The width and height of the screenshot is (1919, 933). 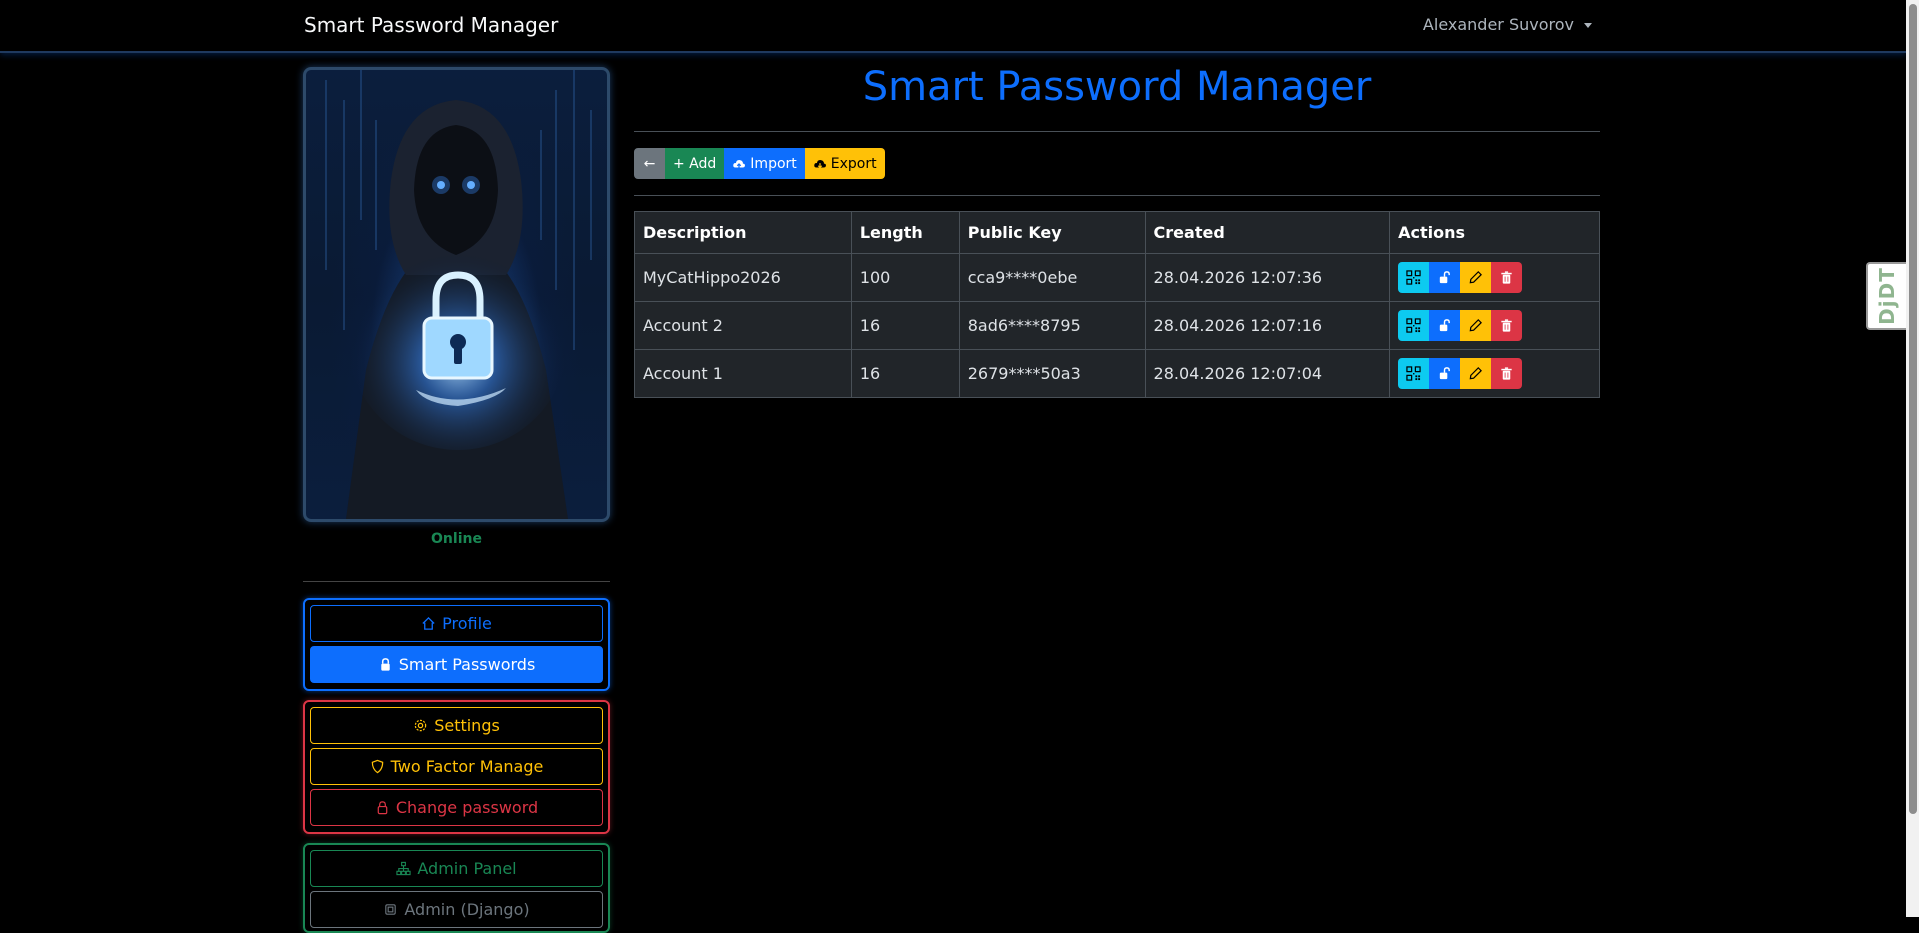 What do you see at coordinates (1267, 277) in the screenshot?
I see `cell-created: 28.04.2026 12:07:36` at bounding box center [1267, 277].